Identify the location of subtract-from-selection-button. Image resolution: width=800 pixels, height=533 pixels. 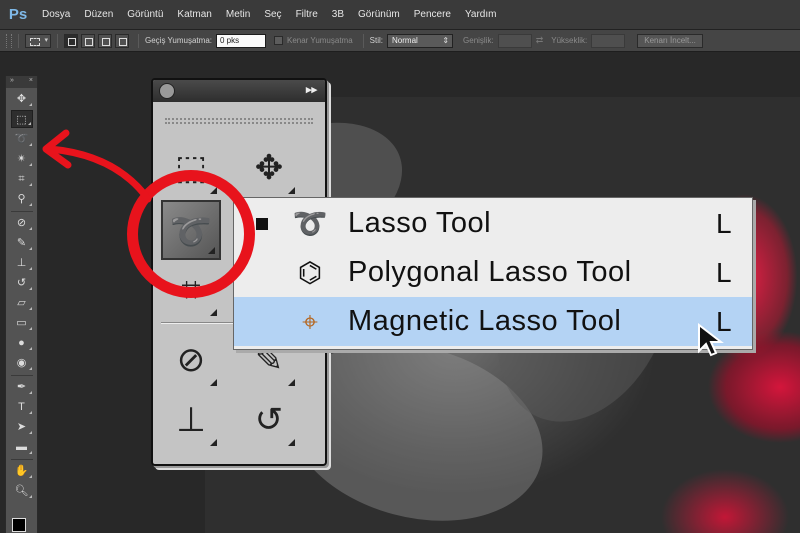
(105, 40).